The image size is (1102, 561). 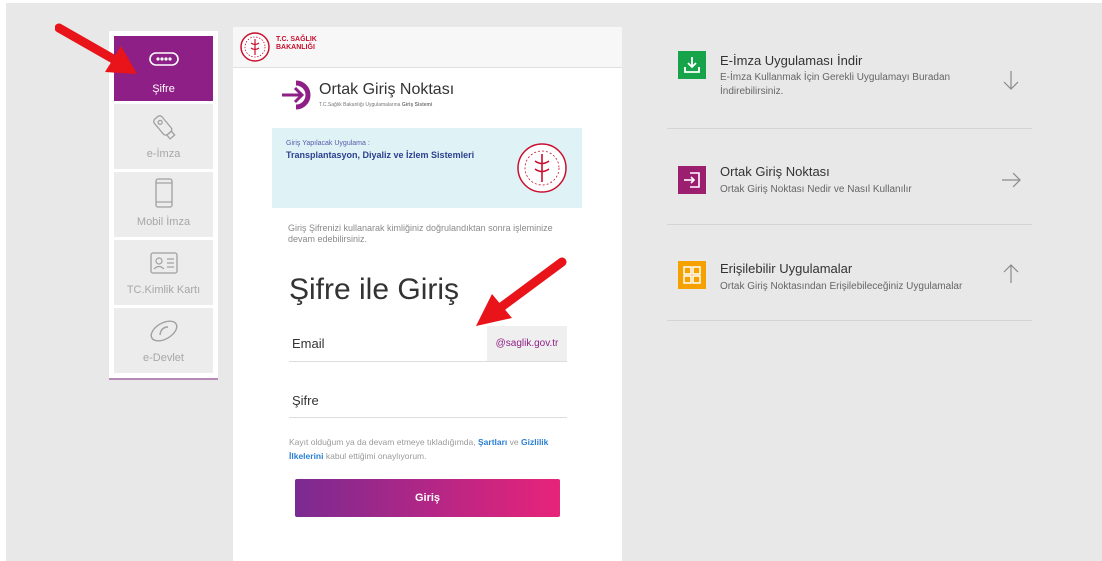 I want to click on method-mobile-signature: Mobil İmza, so click(x=163, y=204).